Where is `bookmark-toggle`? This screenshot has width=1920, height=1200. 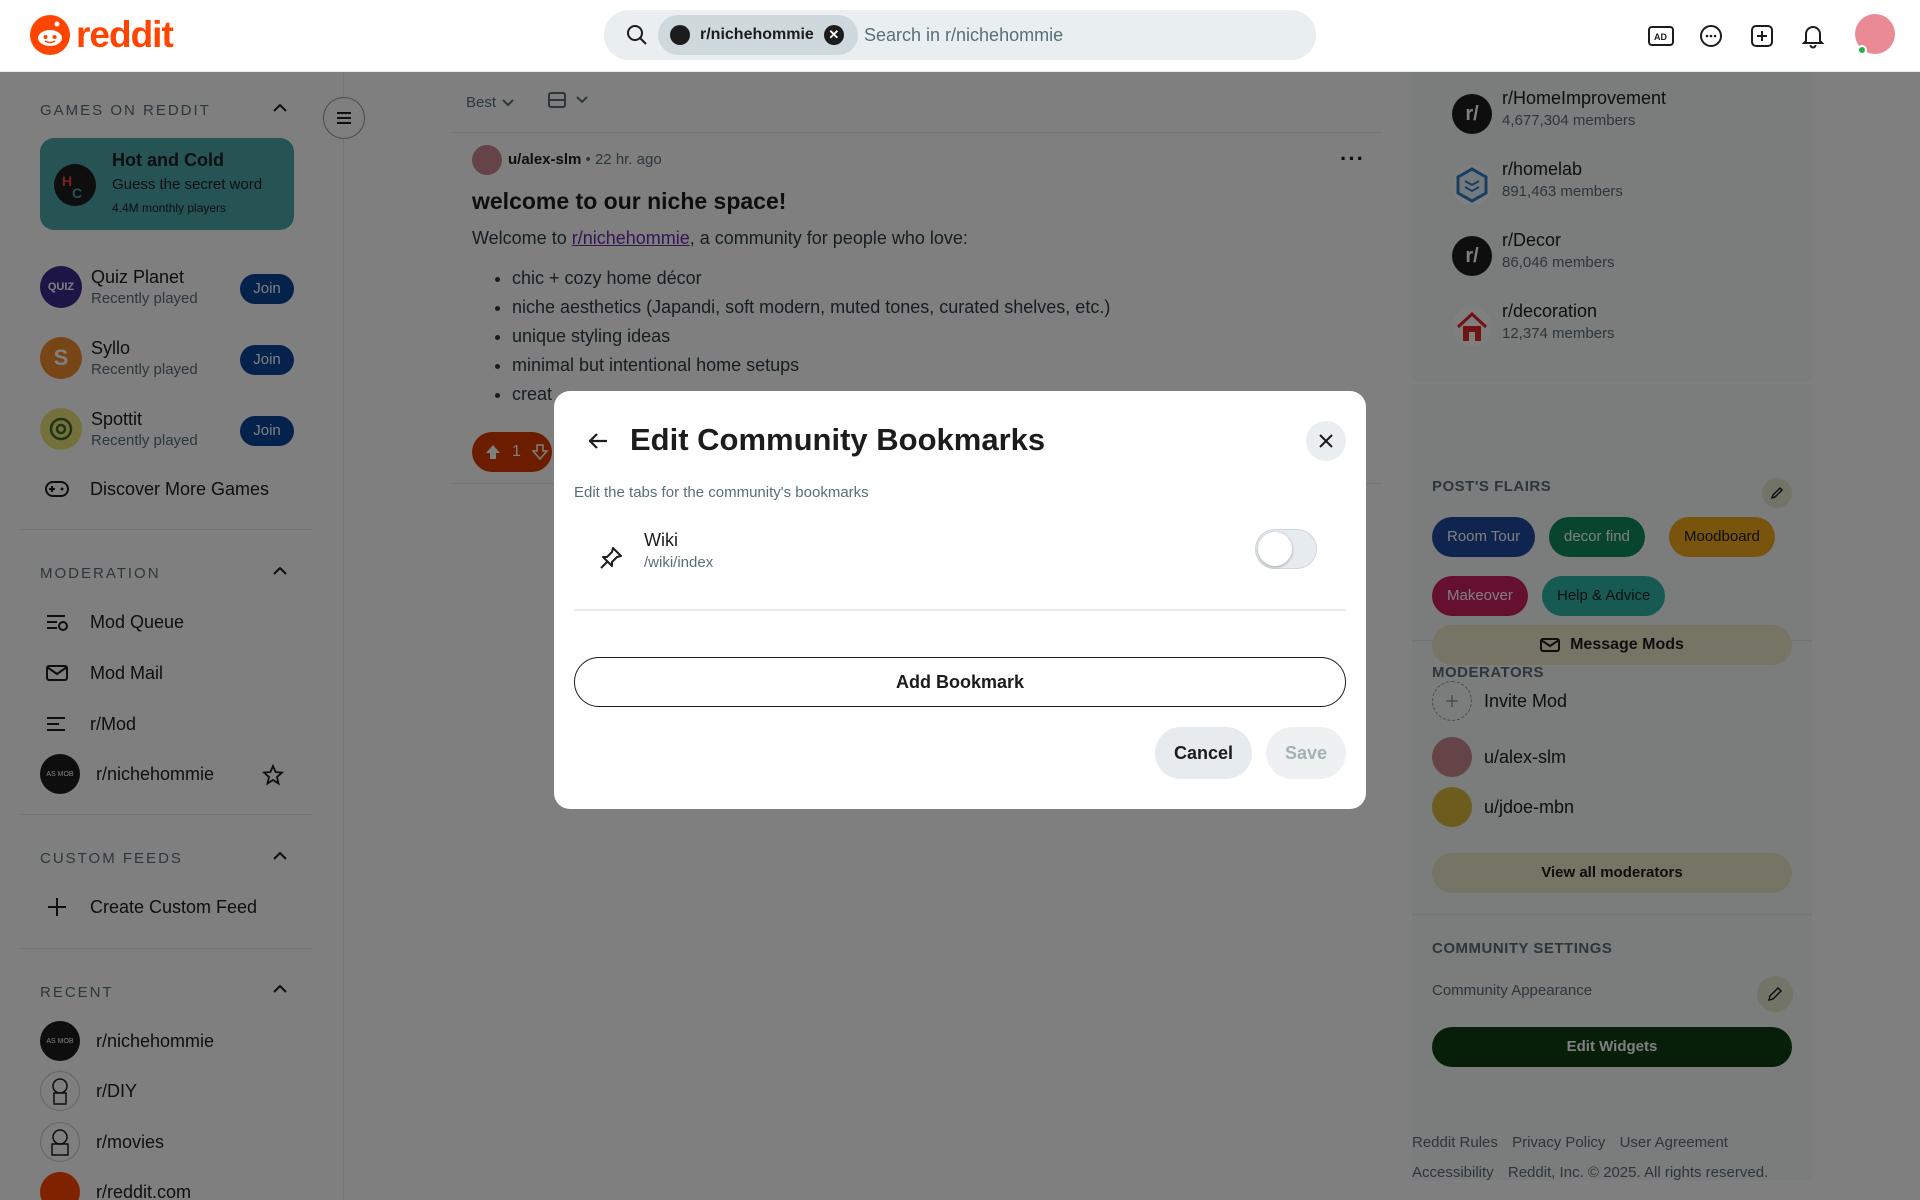
bookmark-toggle is located at coordinates (1286, 549).